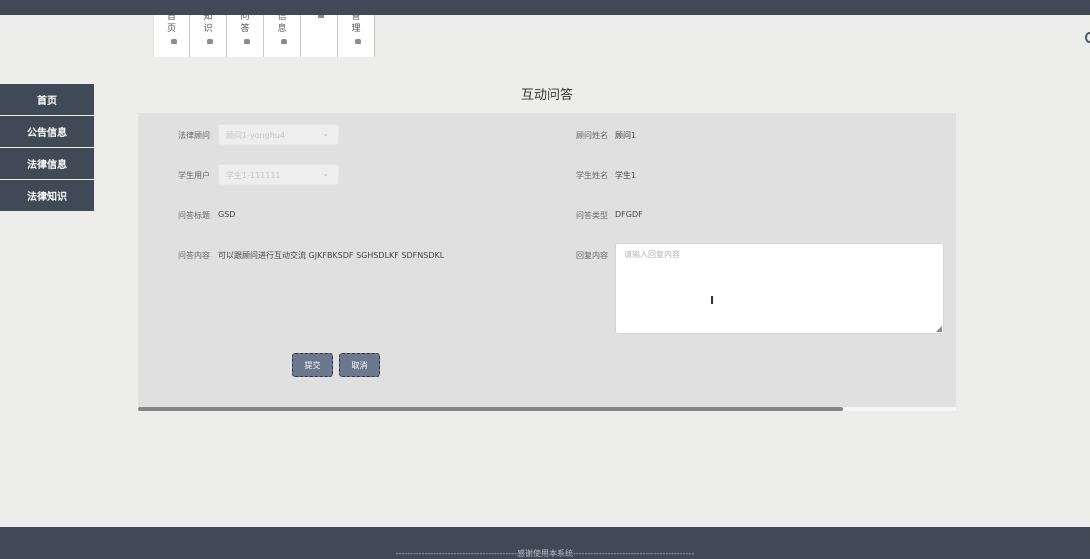 This screenshot has width=1090, height=559. I want to click on top-nav-item-knowledge: 知 识, so click(208, 36).